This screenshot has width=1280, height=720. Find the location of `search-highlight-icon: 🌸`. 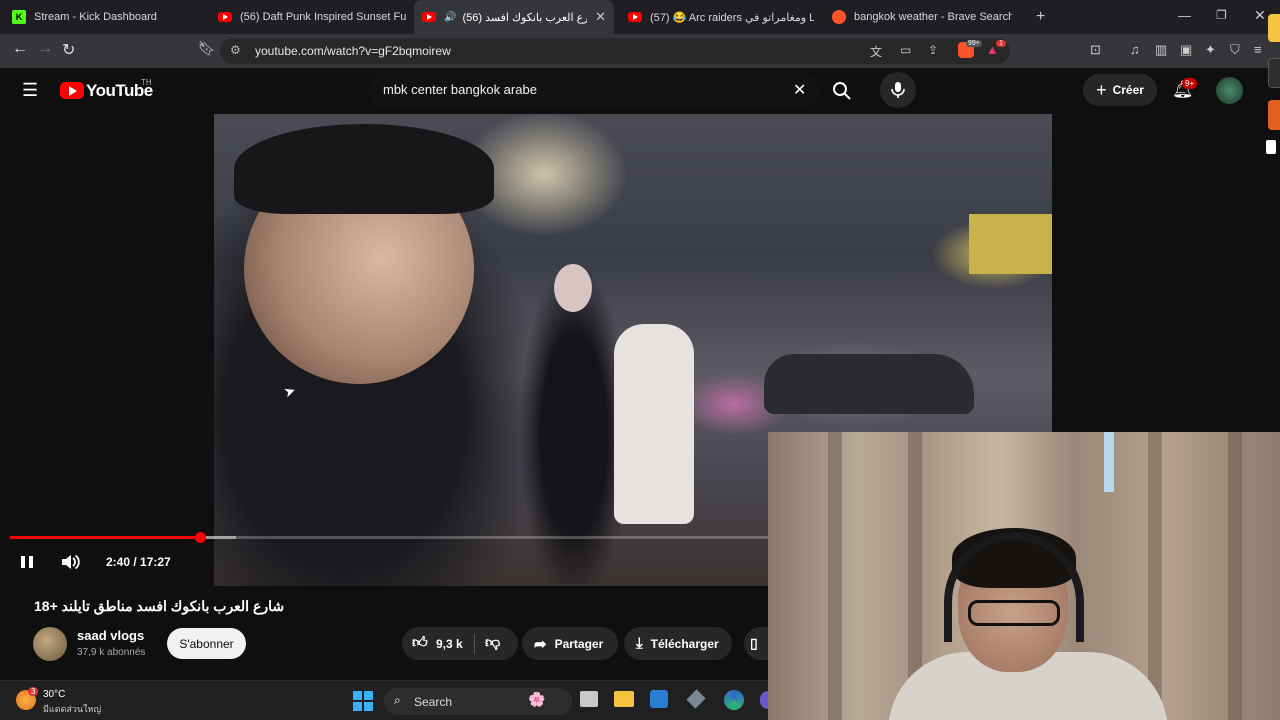

search-highlight-icon: 🌸 is located at coordinates (537, 699).